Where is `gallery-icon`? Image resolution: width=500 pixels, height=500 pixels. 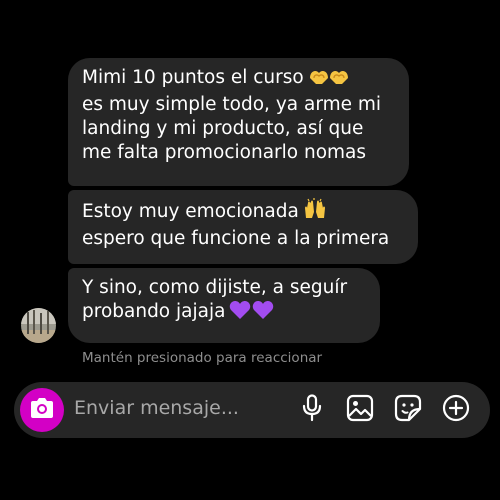
gallery-icon is located at coordinates (360, 410).